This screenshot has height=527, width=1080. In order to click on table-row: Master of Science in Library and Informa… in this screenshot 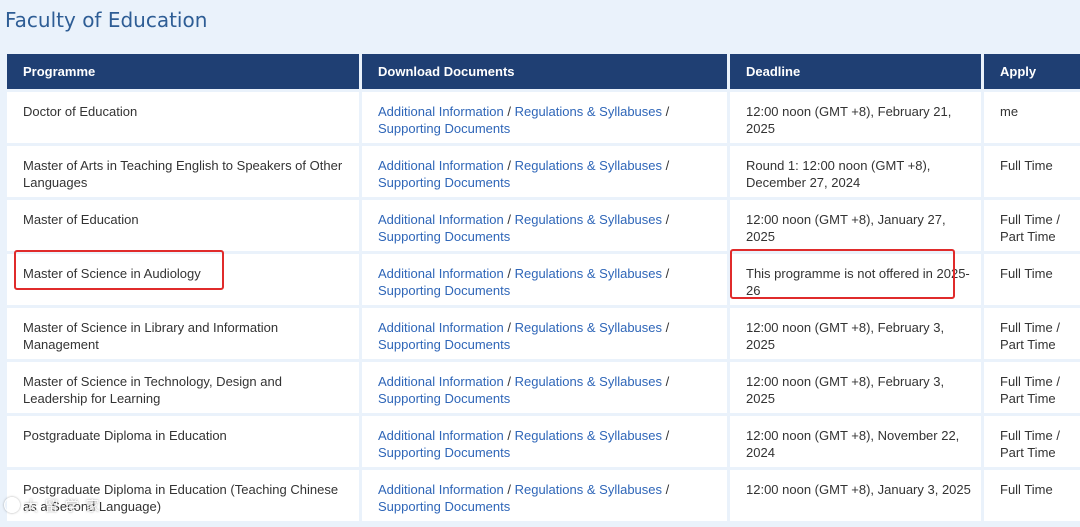, I will do `click(543, 333)`.